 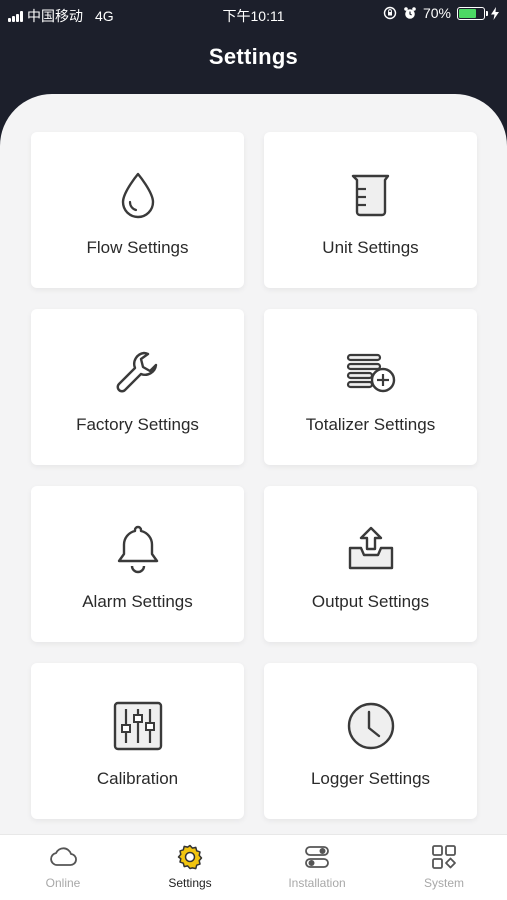 What do you see at coordinates (137, 778) in the screenshot?
I see `card-label: Calibration` at bounding box center [137, 778].